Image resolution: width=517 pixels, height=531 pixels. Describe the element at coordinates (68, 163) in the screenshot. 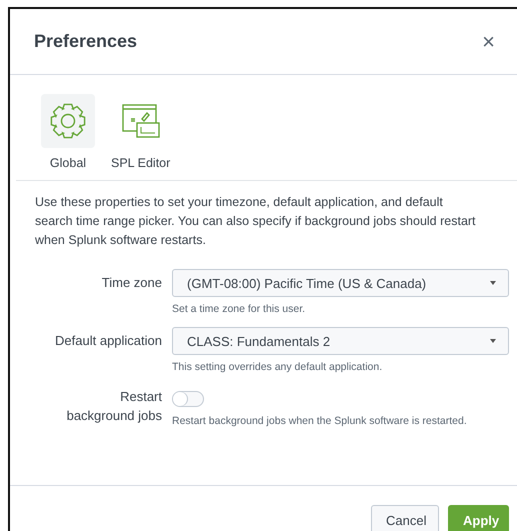

I see `tab-label: Global` at that location.